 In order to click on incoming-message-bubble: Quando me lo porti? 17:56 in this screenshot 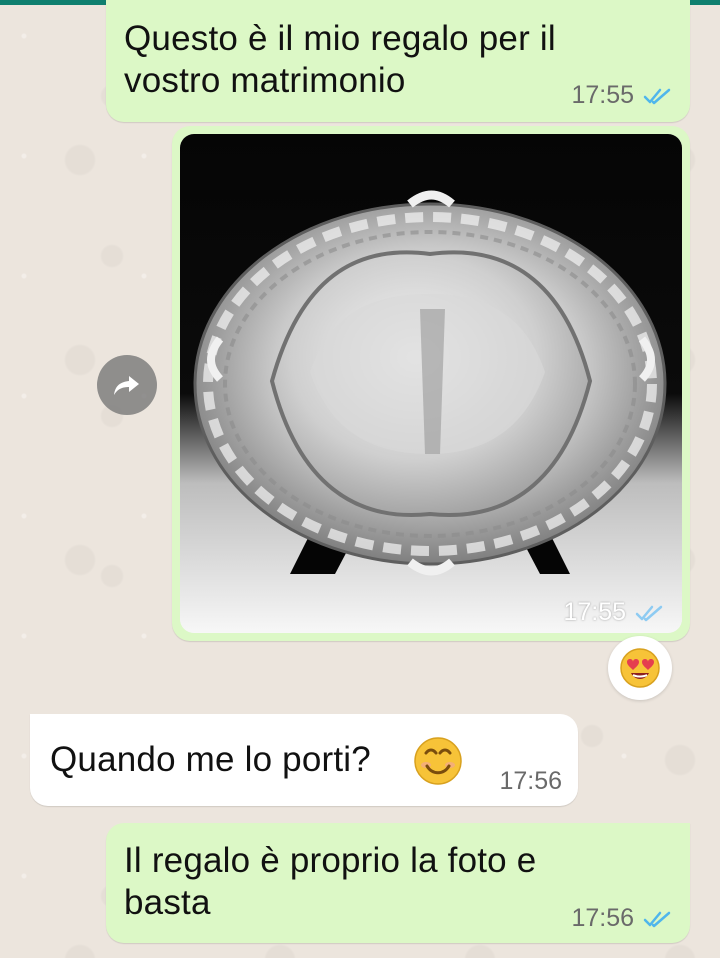, I will do `click(304, 760)`.